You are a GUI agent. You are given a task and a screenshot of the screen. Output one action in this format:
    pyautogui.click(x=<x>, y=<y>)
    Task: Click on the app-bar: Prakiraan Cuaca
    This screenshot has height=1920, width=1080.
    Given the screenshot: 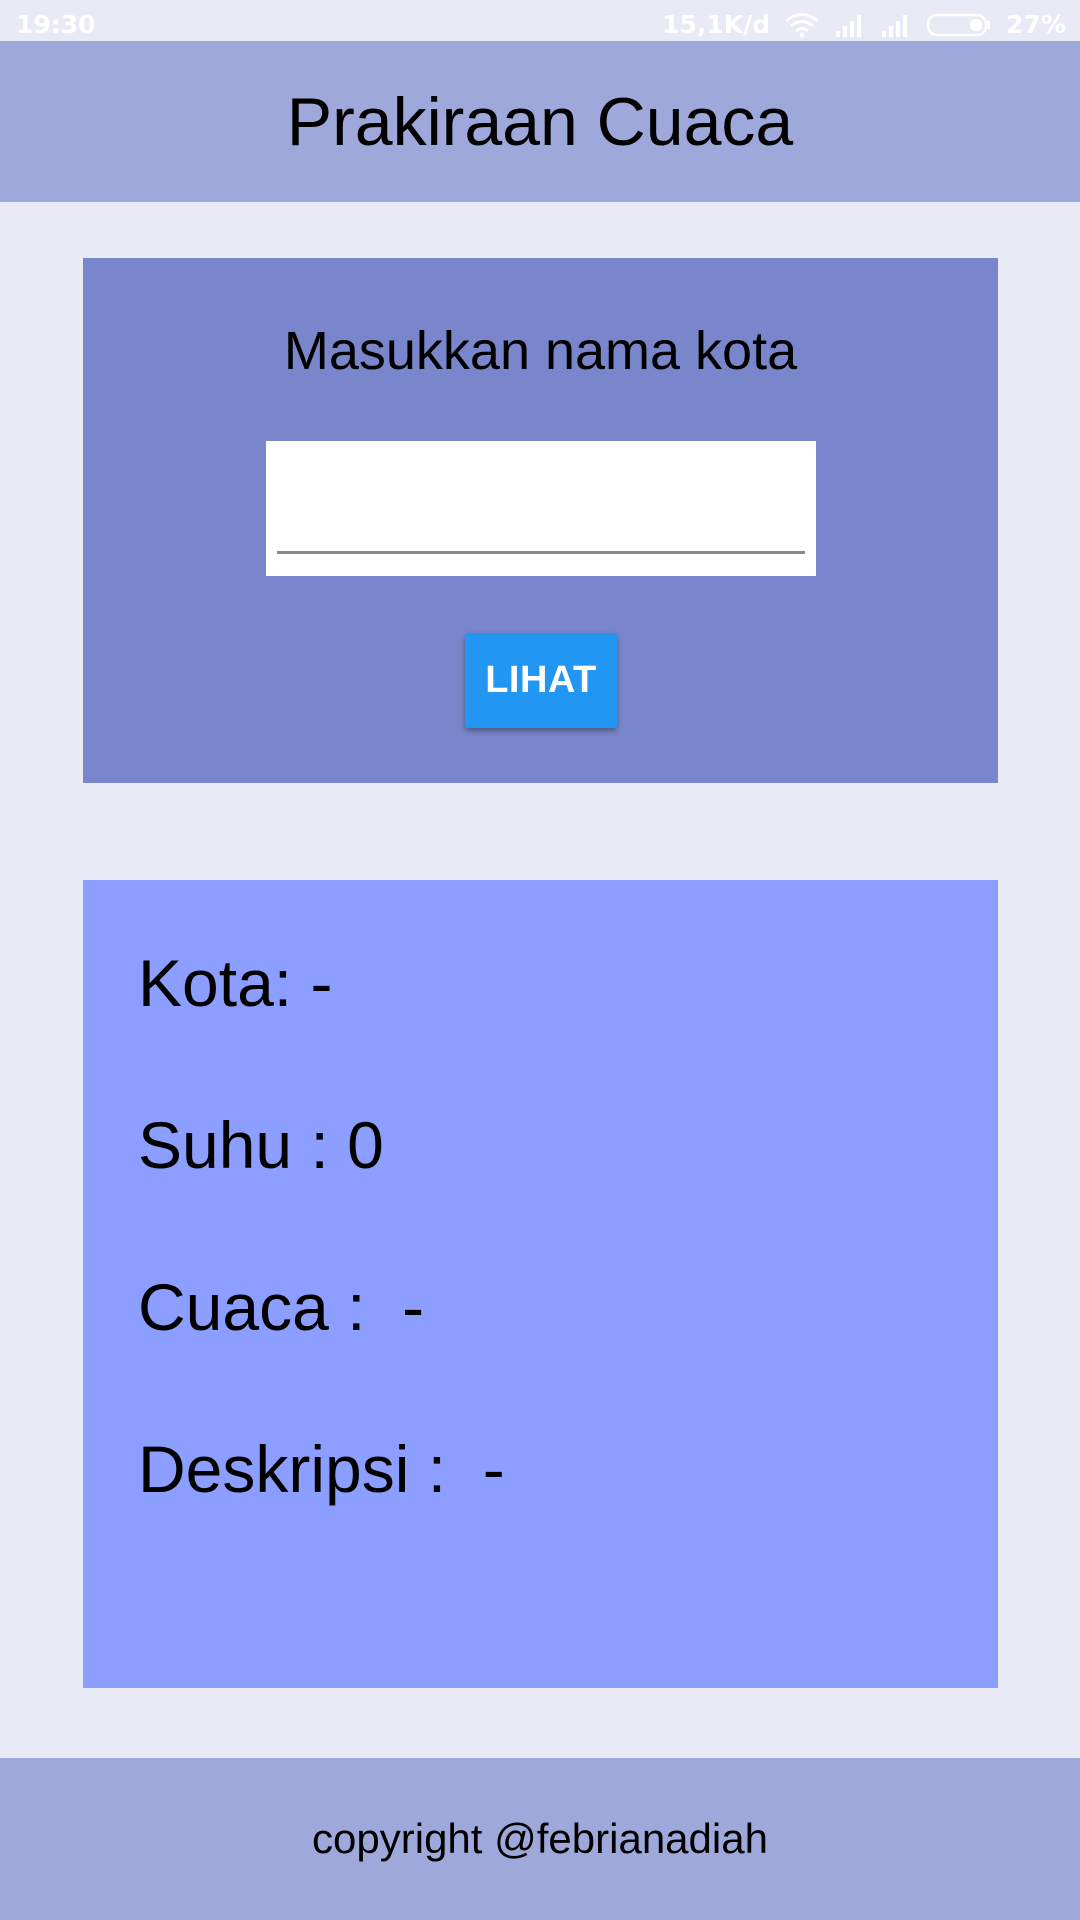 What is the action you would take?
    pyautogui.click(x=540, y=121)
    